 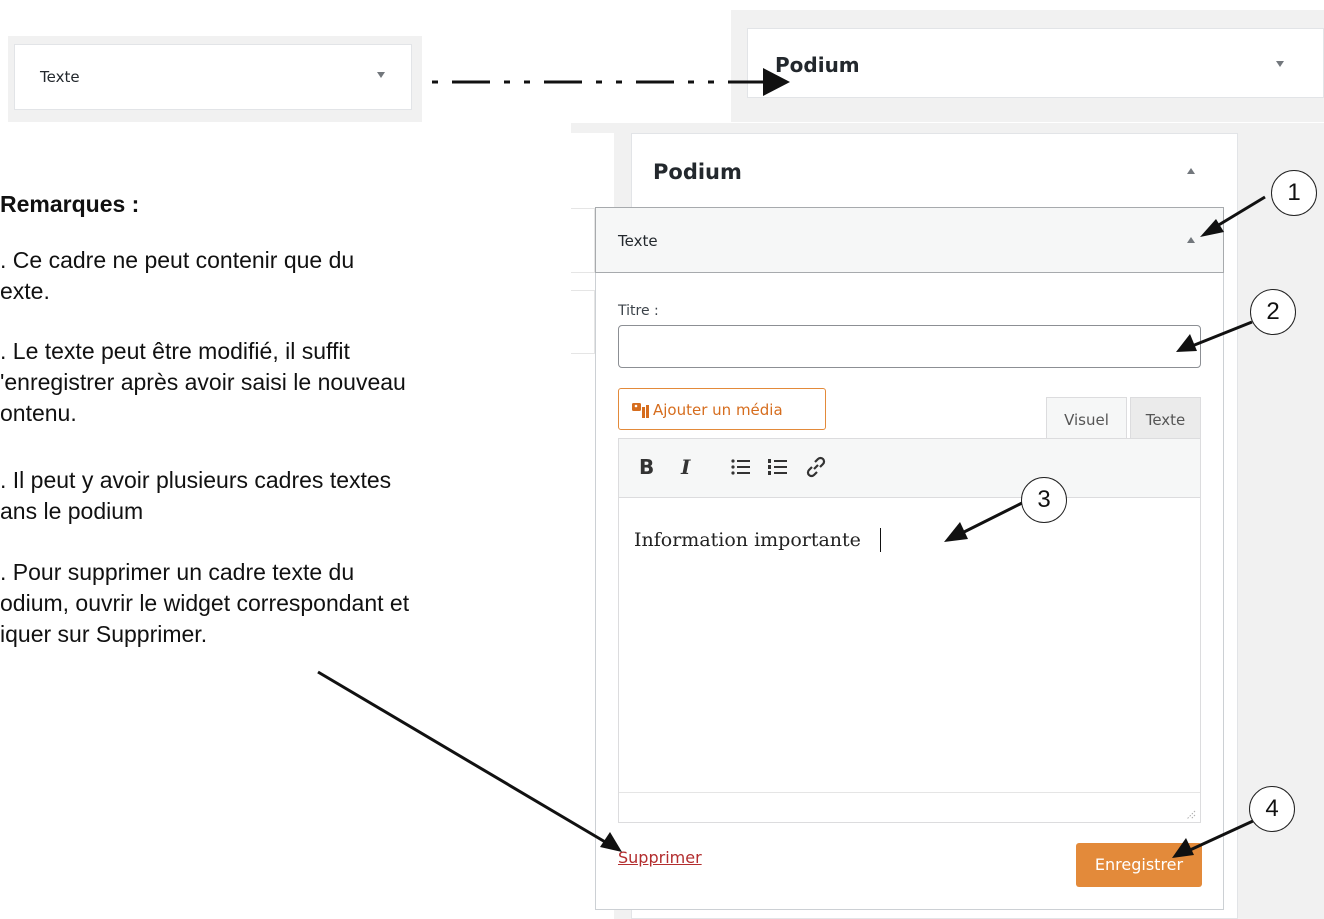 What do you see at coordinates (465, 759) in the screenshot?
I see `delete-arrow` at bounding box center [465, 759].